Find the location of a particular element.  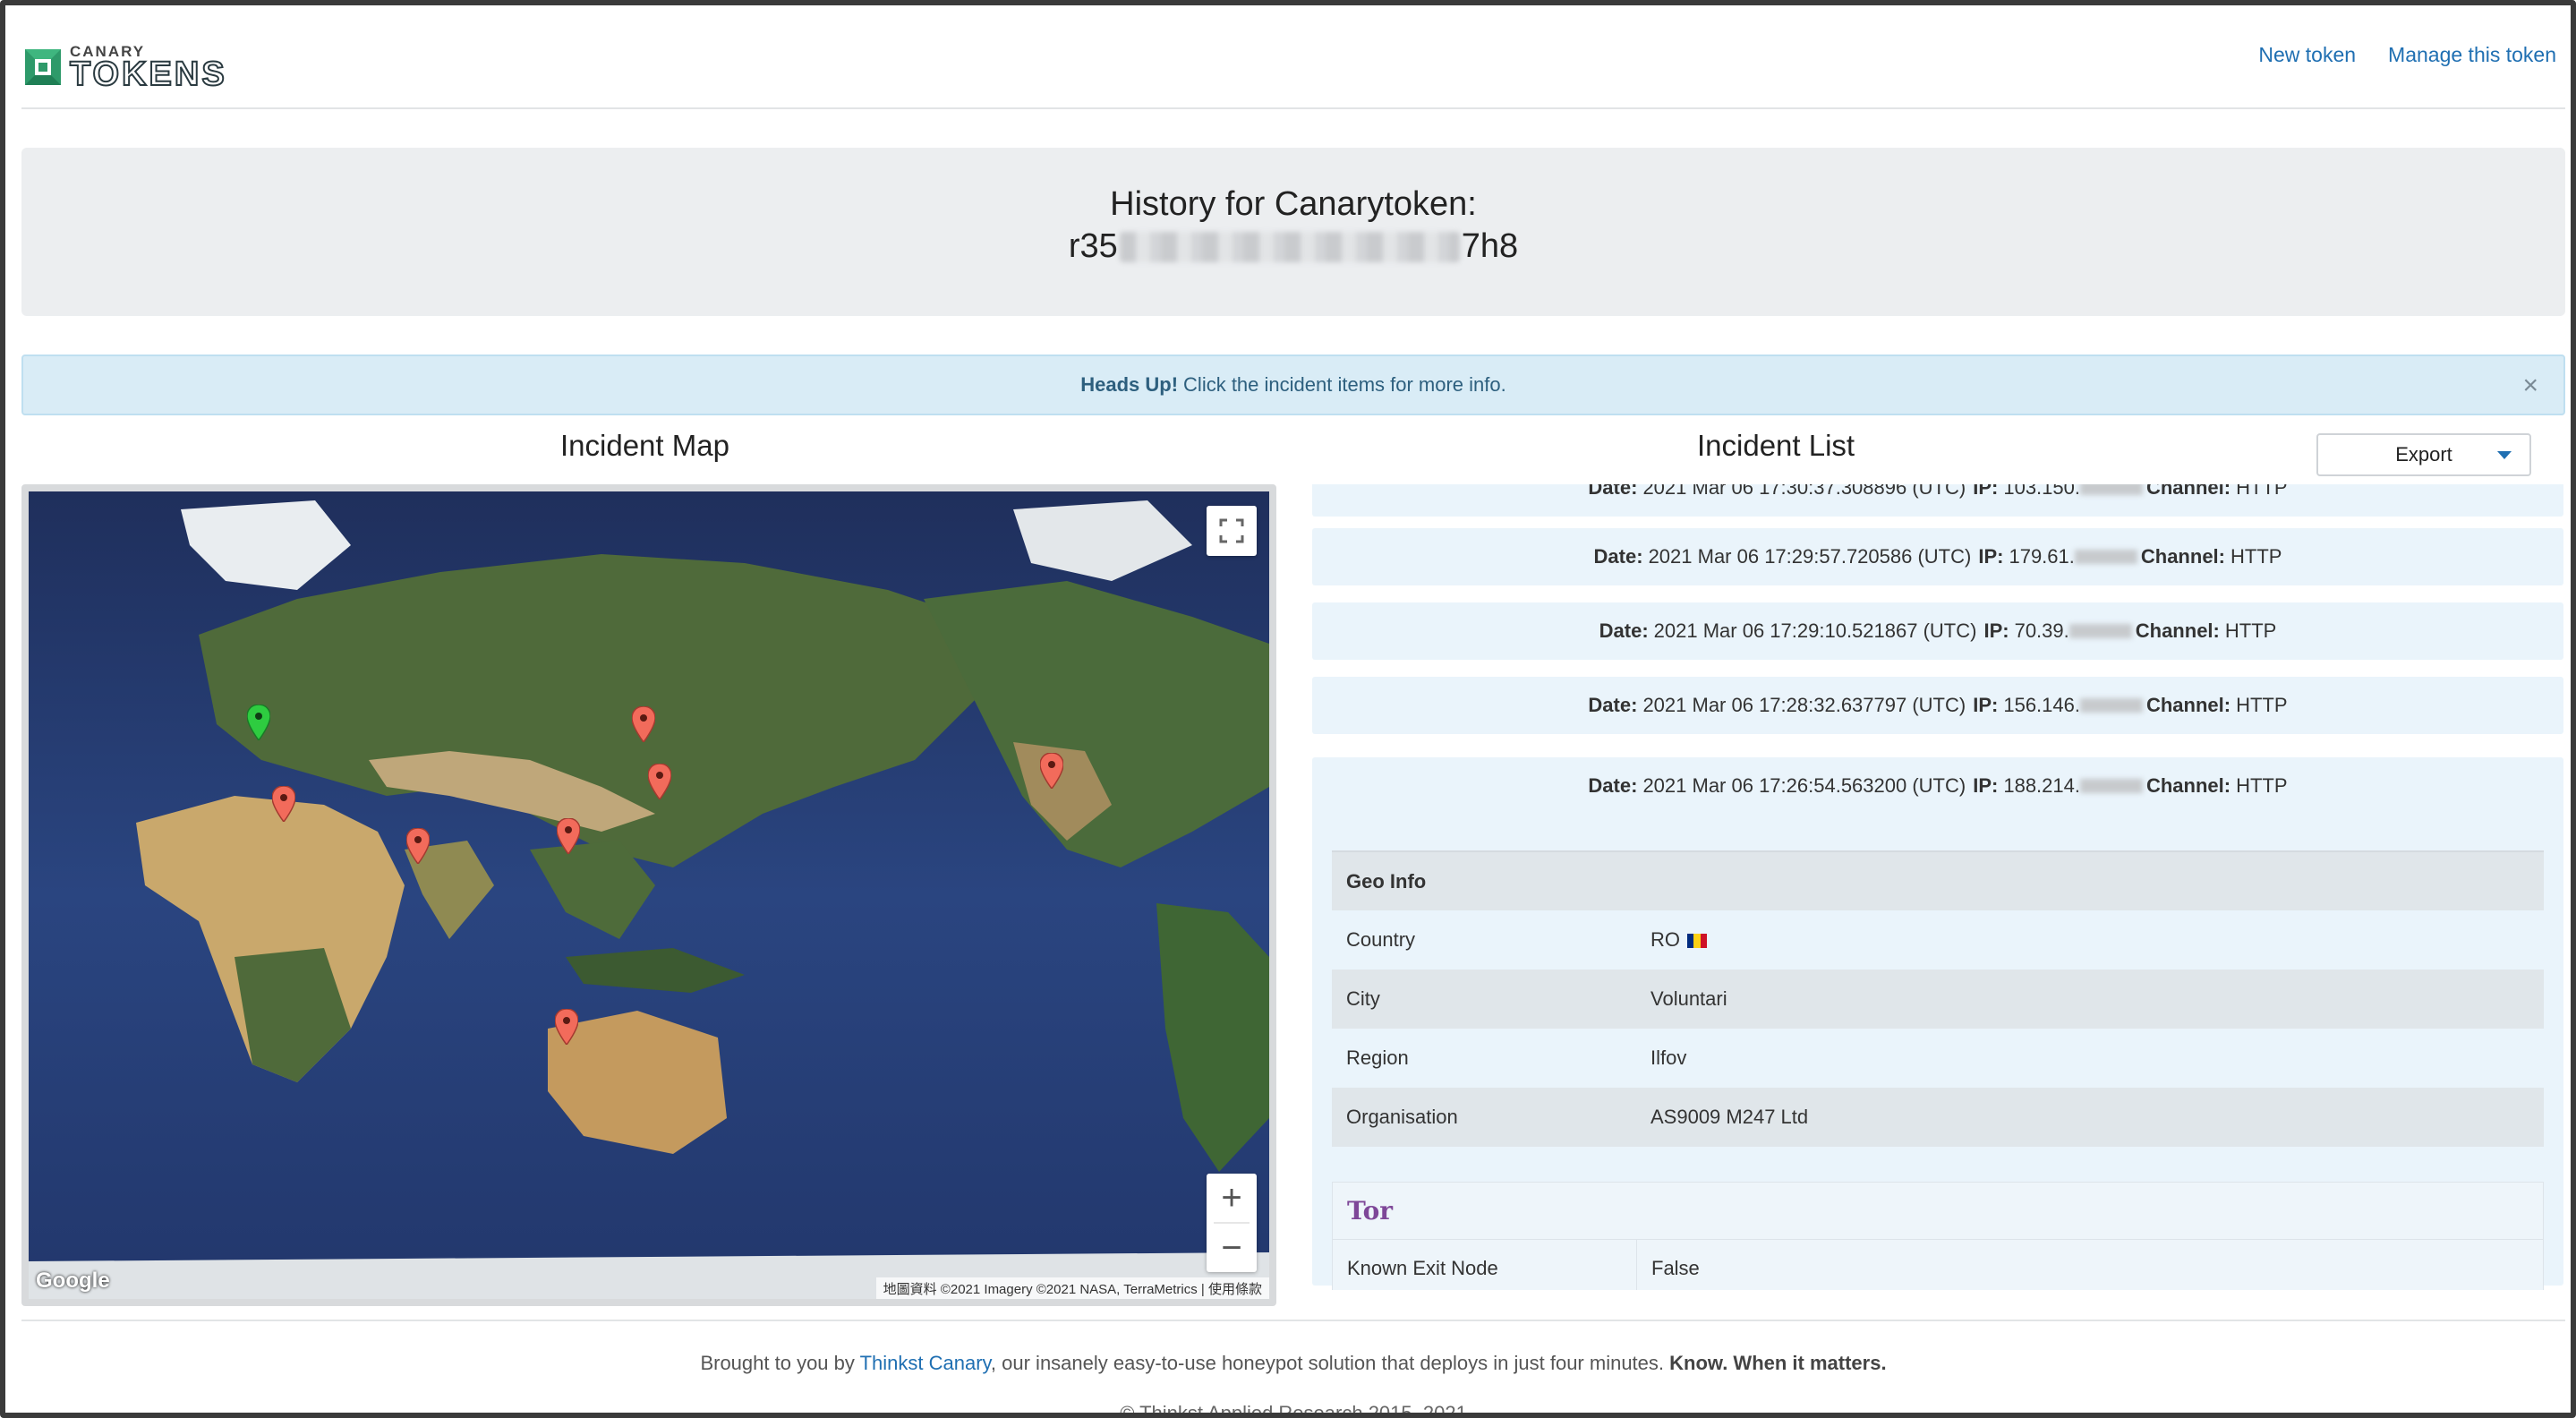

incident-date: 2021 Mar 06 17:30:37.308896 (UTC) is located at coordinates (1804, 491).